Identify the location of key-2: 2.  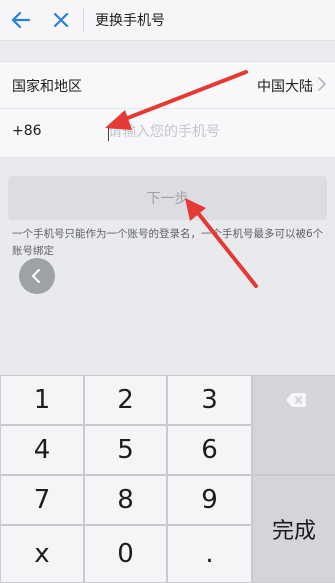
(125, 400).